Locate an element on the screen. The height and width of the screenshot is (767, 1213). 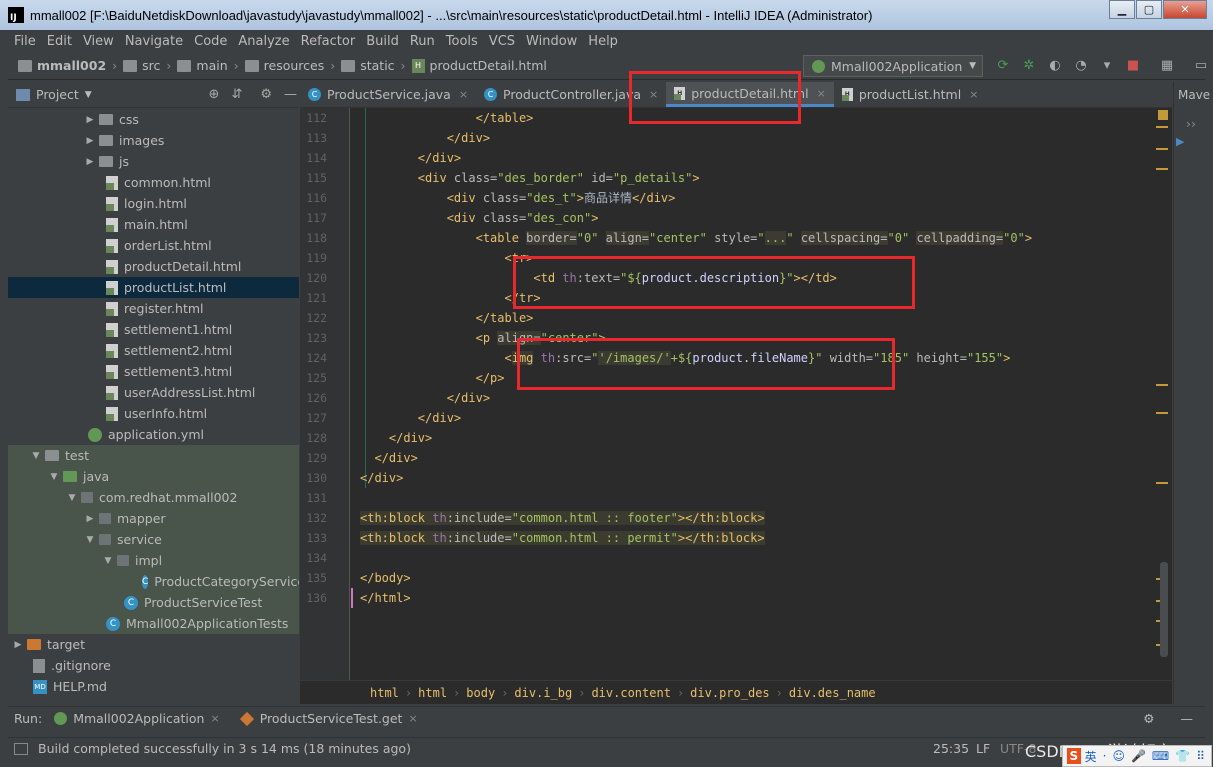
coverage-icon: ◐ is located at coordinates (1055, 66).